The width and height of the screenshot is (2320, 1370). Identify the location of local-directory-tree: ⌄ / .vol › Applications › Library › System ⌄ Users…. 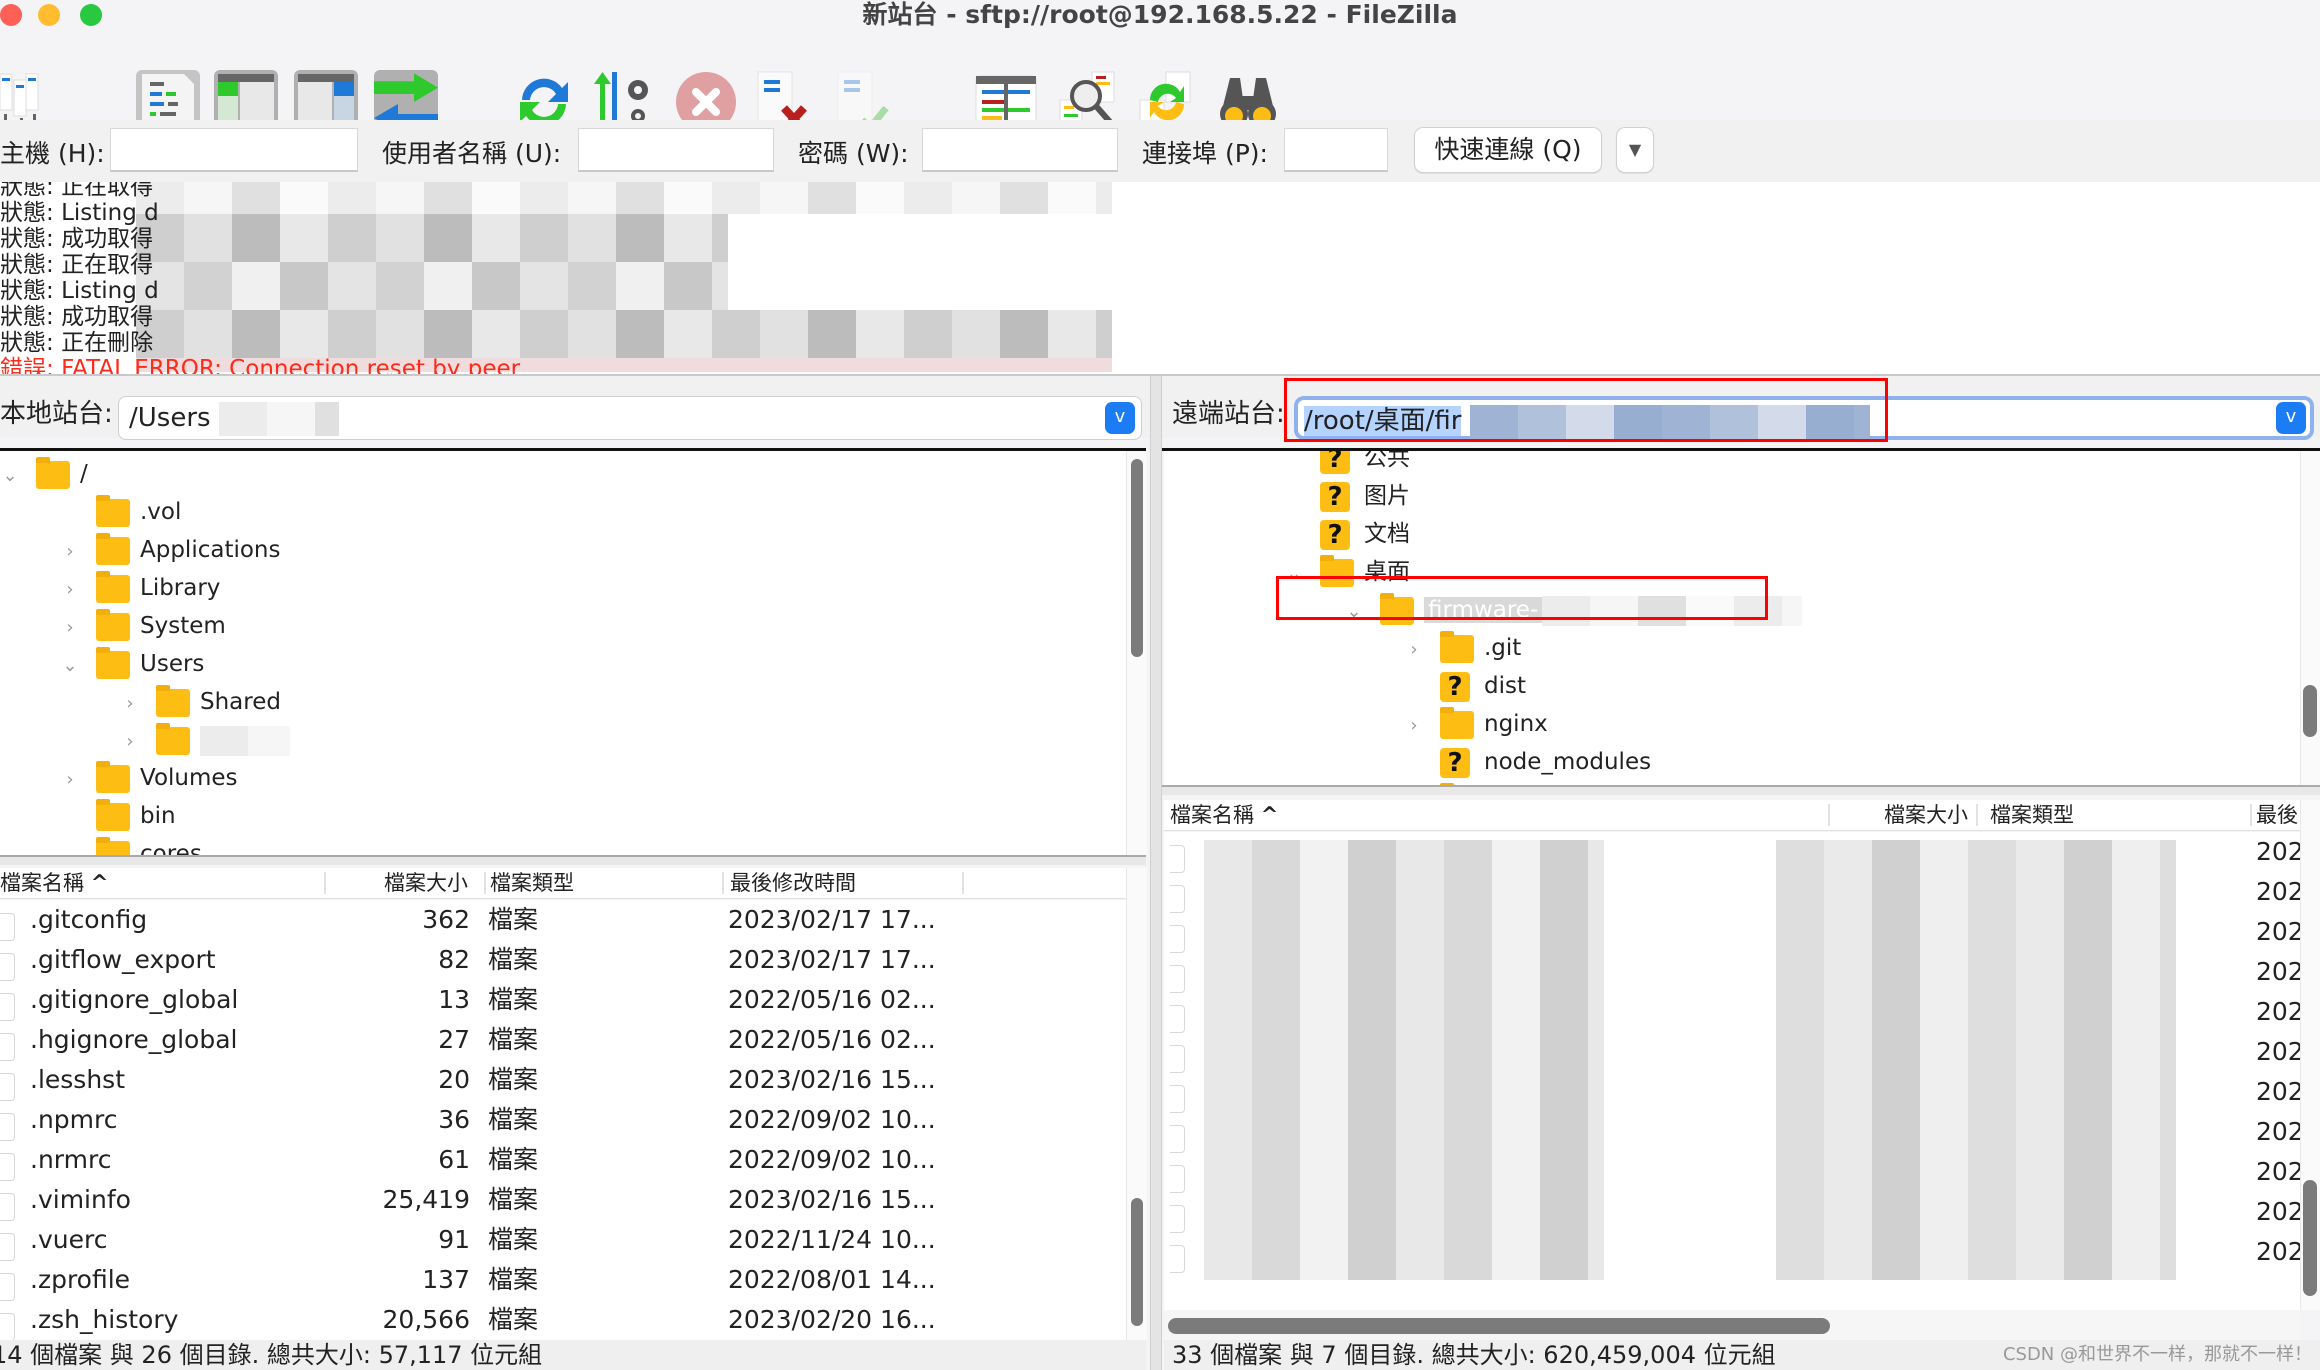
(563, 653).